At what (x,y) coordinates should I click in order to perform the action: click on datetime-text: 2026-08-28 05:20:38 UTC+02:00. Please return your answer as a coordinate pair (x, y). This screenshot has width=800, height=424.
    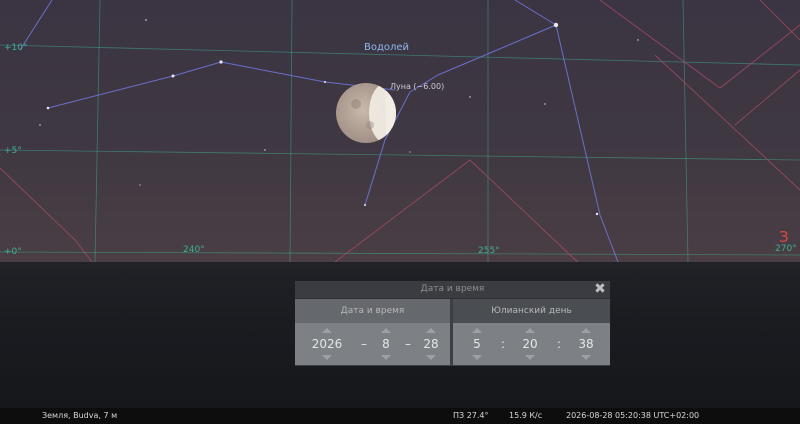
    Looking at the image, I should click on (632, 416).